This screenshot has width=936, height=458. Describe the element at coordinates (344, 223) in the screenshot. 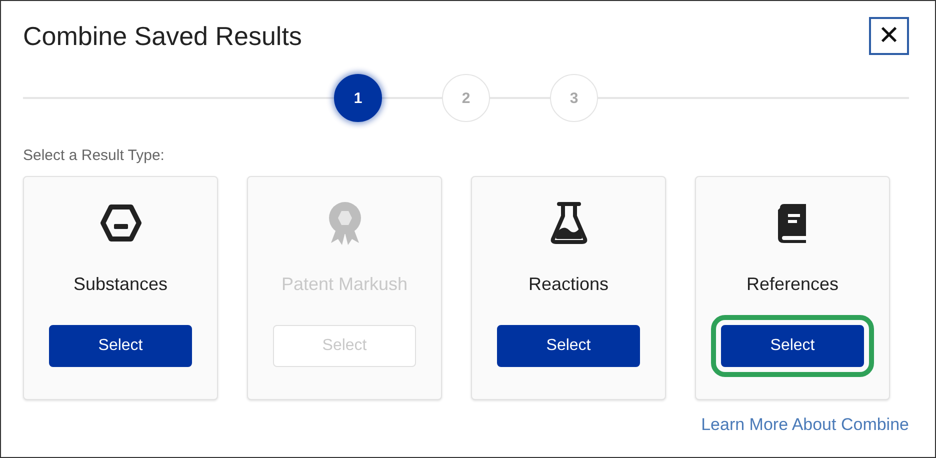

I see `award-icon` at that location.